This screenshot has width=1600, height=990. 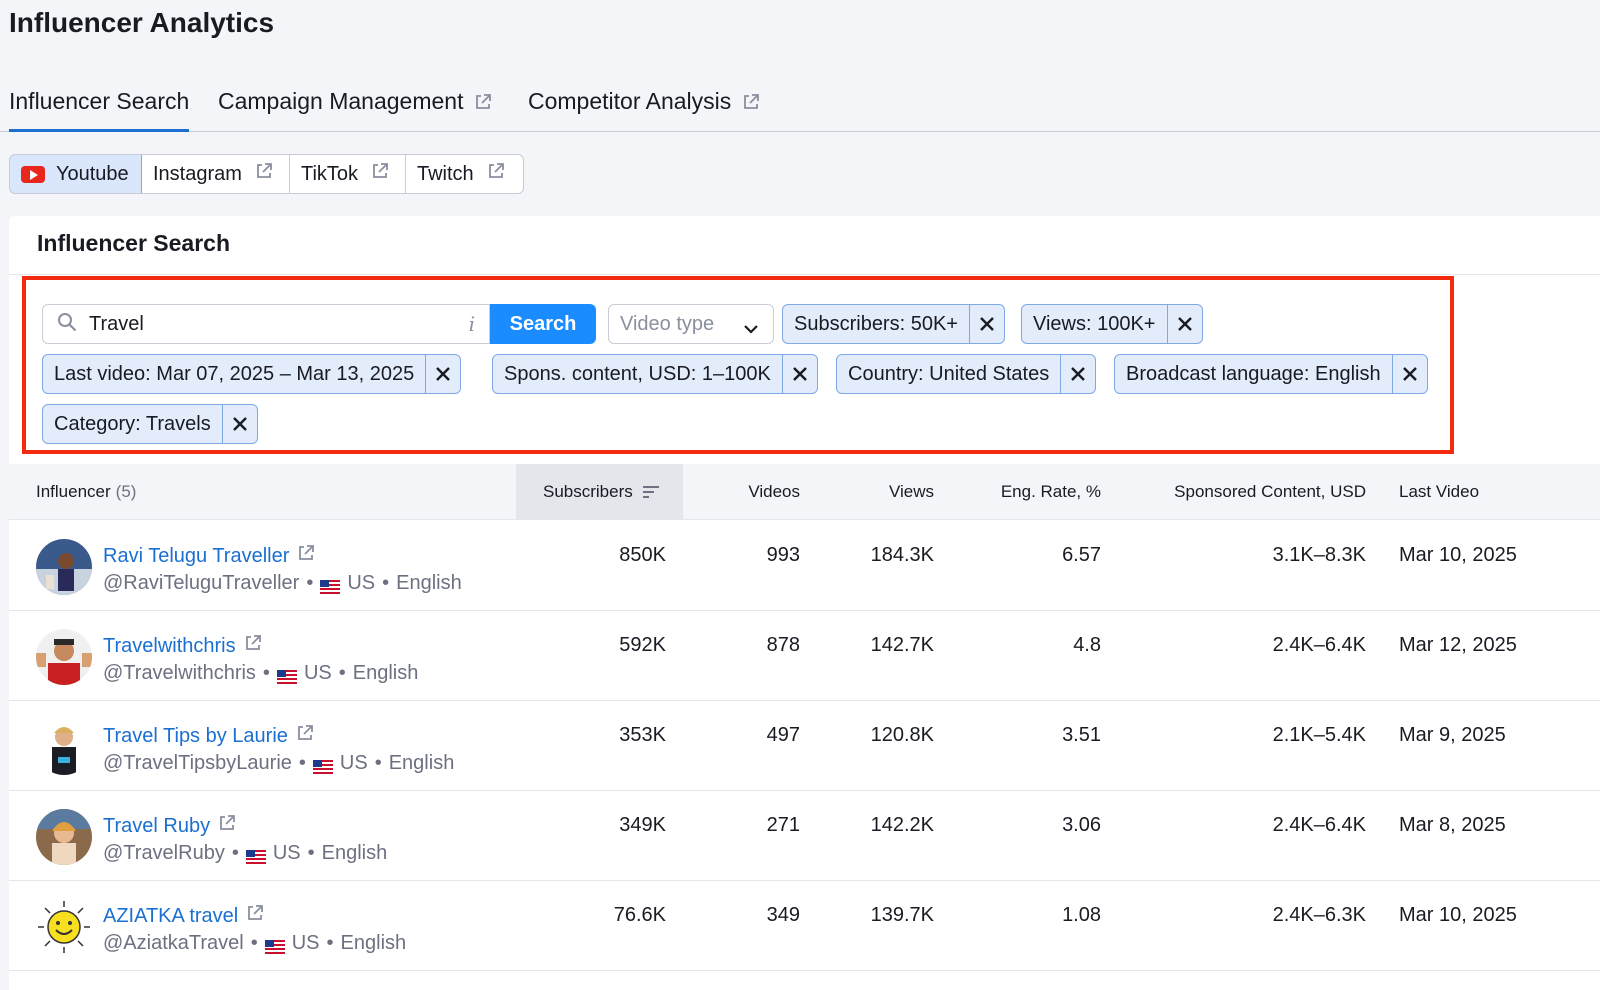 What do you see at coordinates (133, 424) in the screenshot?
I see `filter-chip-label: Category: Travels` at bounding box center [133, 424].